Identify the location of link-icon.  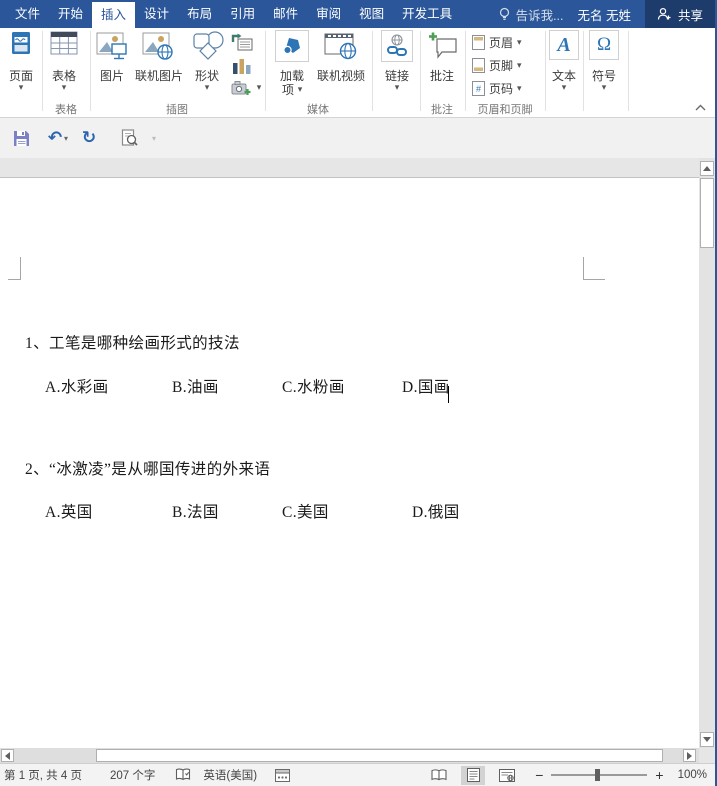
(397, 45).